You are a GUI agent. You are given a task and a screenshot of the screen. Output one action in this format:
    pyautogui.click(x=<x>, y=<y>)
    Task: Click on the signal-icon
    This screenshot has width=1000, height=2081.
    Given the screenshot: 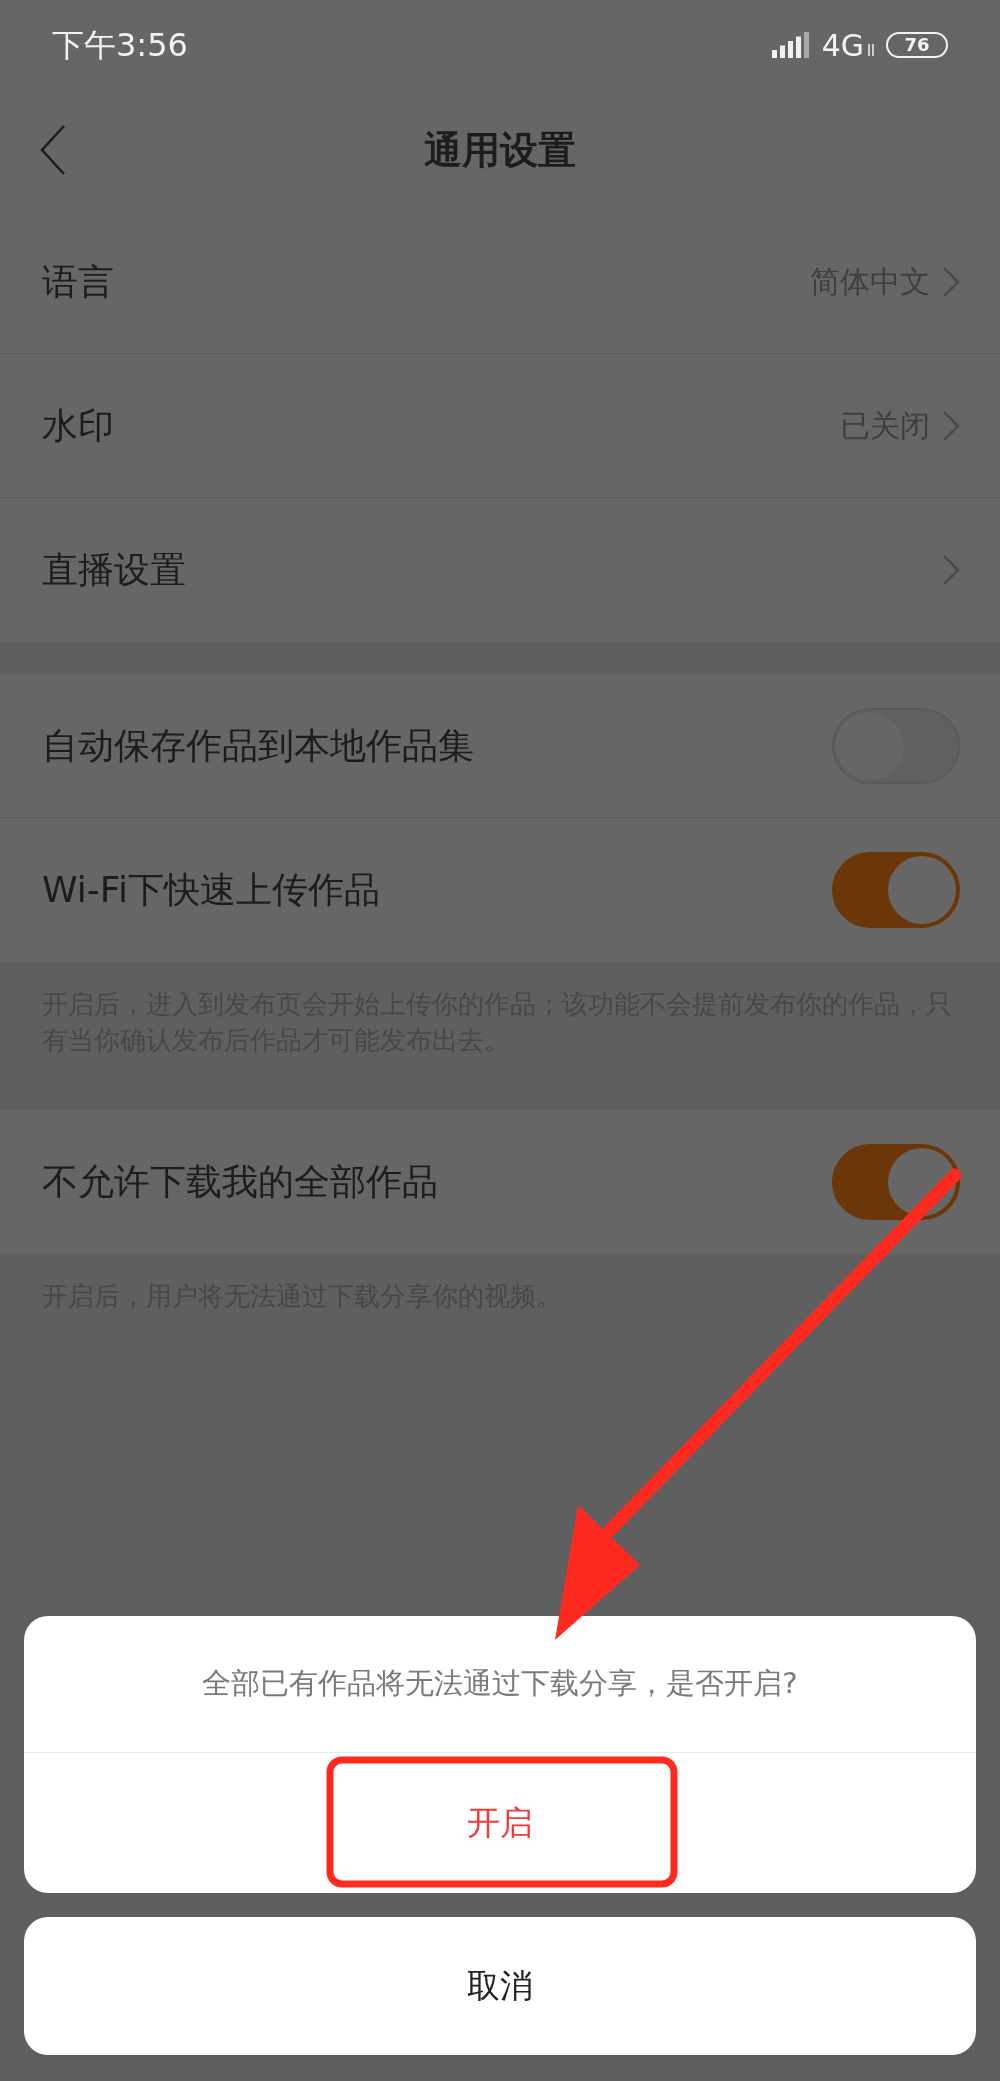 What is the action you would take?
    pyautogui.click(x=790, y=45)
    